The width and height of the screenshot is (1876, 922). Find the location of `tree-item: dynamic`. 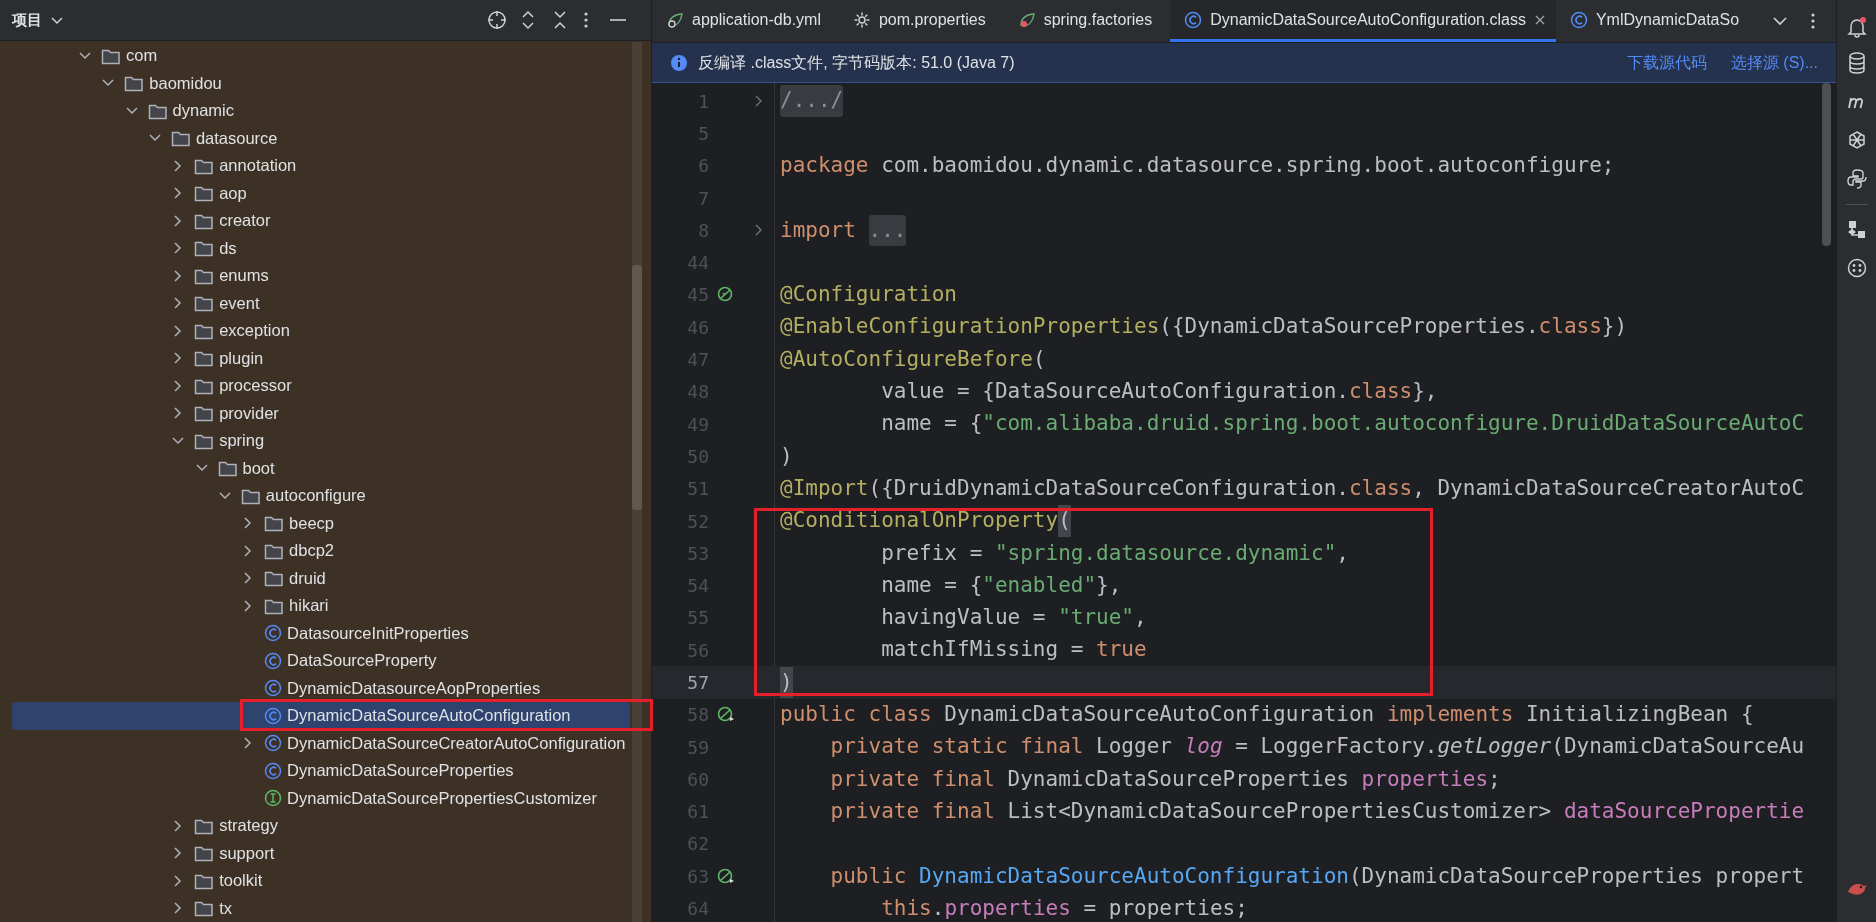

tree-item: dynamic is located at coordinates (321, 111).